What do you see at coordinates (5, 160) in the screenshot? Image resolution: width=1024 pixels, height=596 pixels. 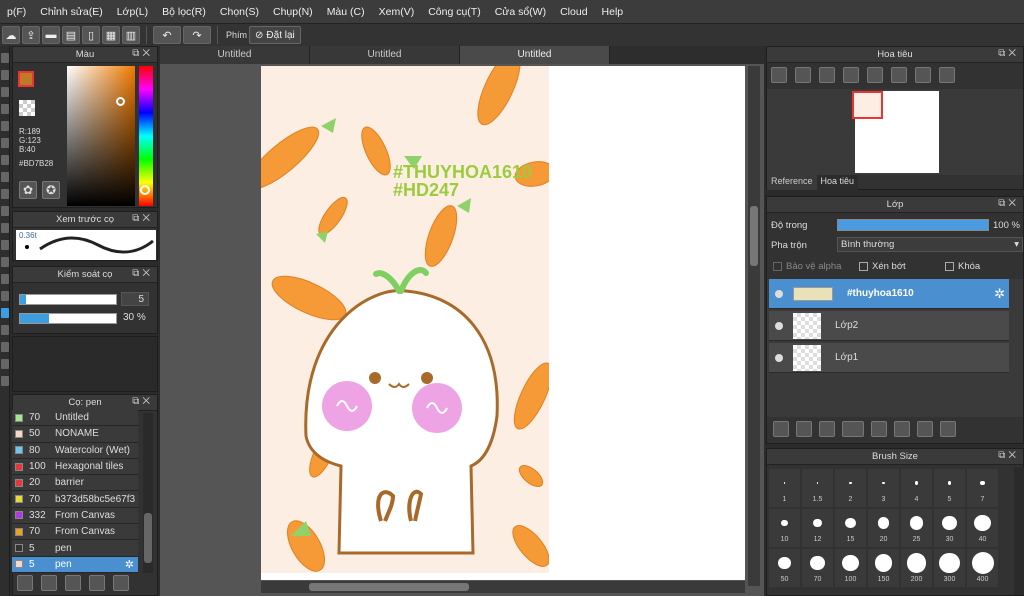 I see `wand-tool-icon` at bounding box center [5, 160].